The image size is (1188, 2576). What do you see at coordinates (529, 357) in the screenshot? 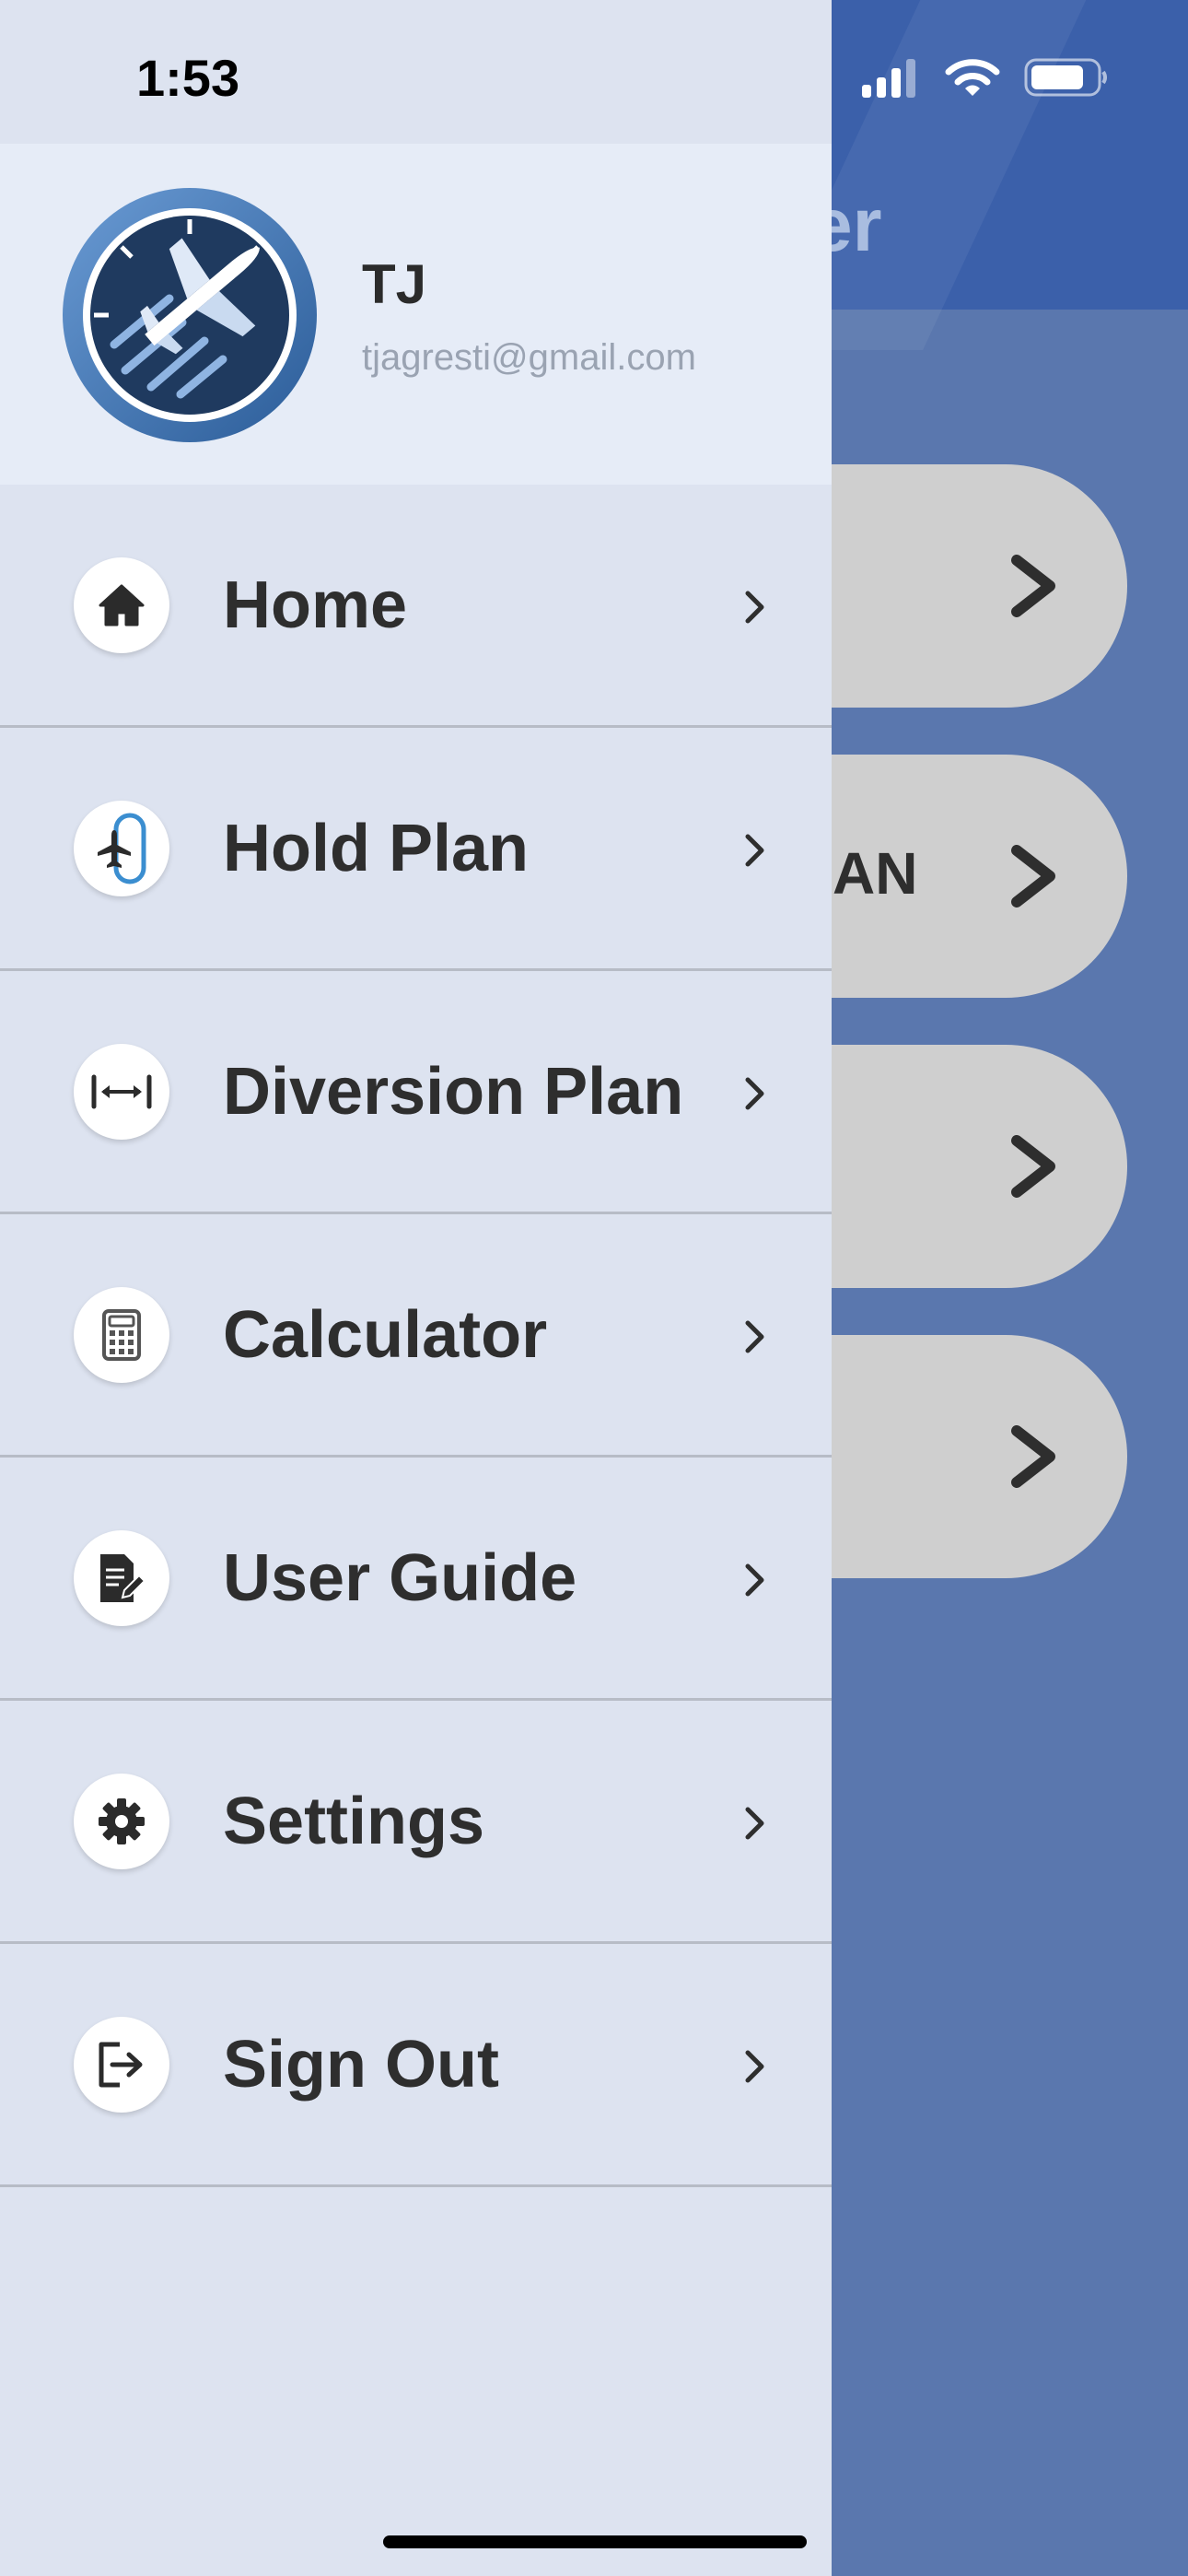
I see `profile-email: tjagresti@gmail.com` at bounding box center [529, 357].